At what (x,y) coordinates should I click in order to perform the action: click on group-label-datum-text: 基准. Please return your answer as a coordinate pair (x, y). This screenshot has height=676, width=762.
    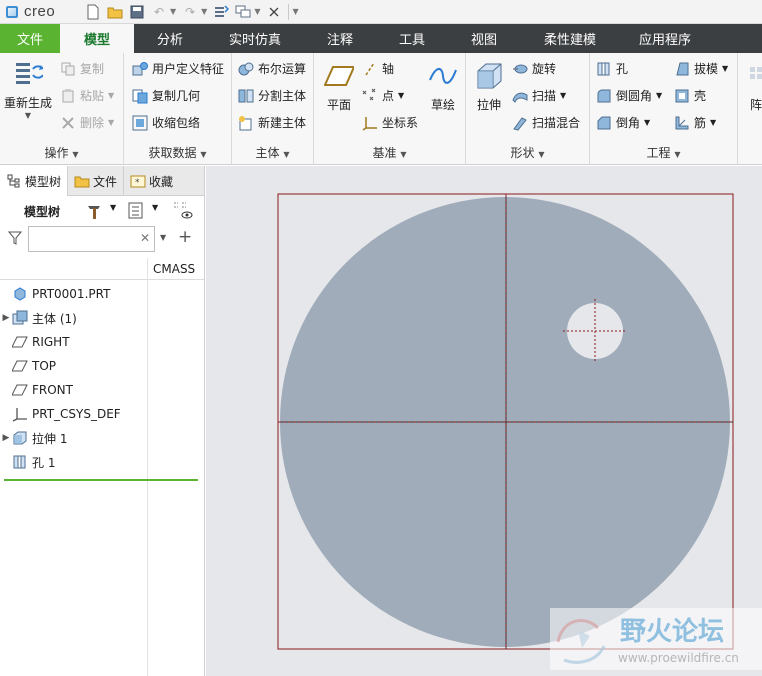
    Looking at the image, I should click on (384, 153).